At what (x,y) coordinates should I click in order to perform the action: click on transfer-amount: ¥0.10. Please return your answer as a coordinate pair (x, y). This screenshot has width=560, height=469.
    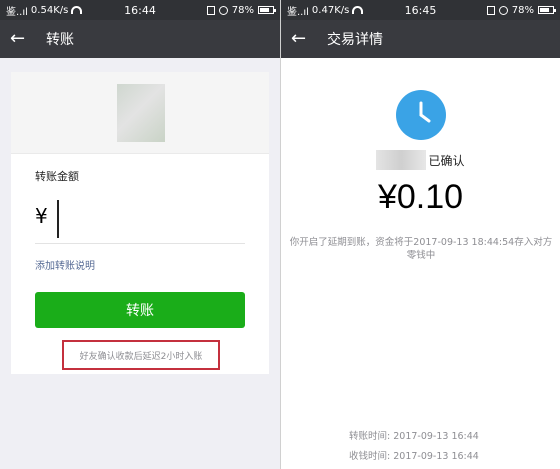
    Looking at the image, I should click on (420, 197).